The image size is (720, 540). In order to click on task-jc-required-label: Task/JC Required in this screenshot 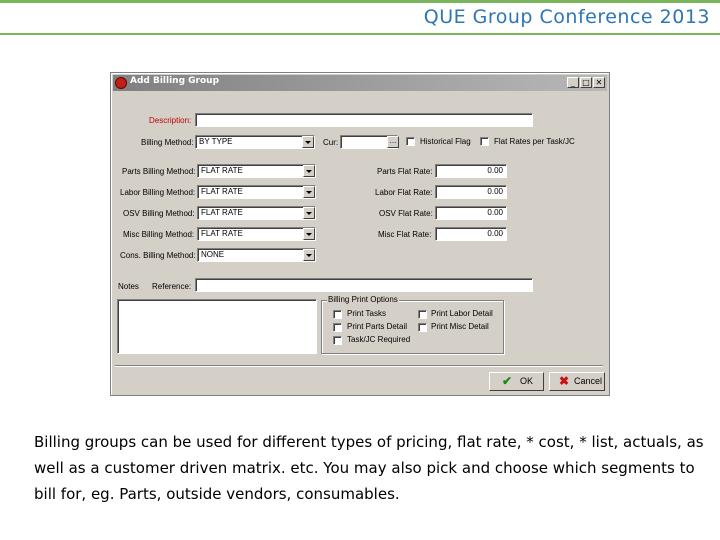, I will do `click(379, 339)`.